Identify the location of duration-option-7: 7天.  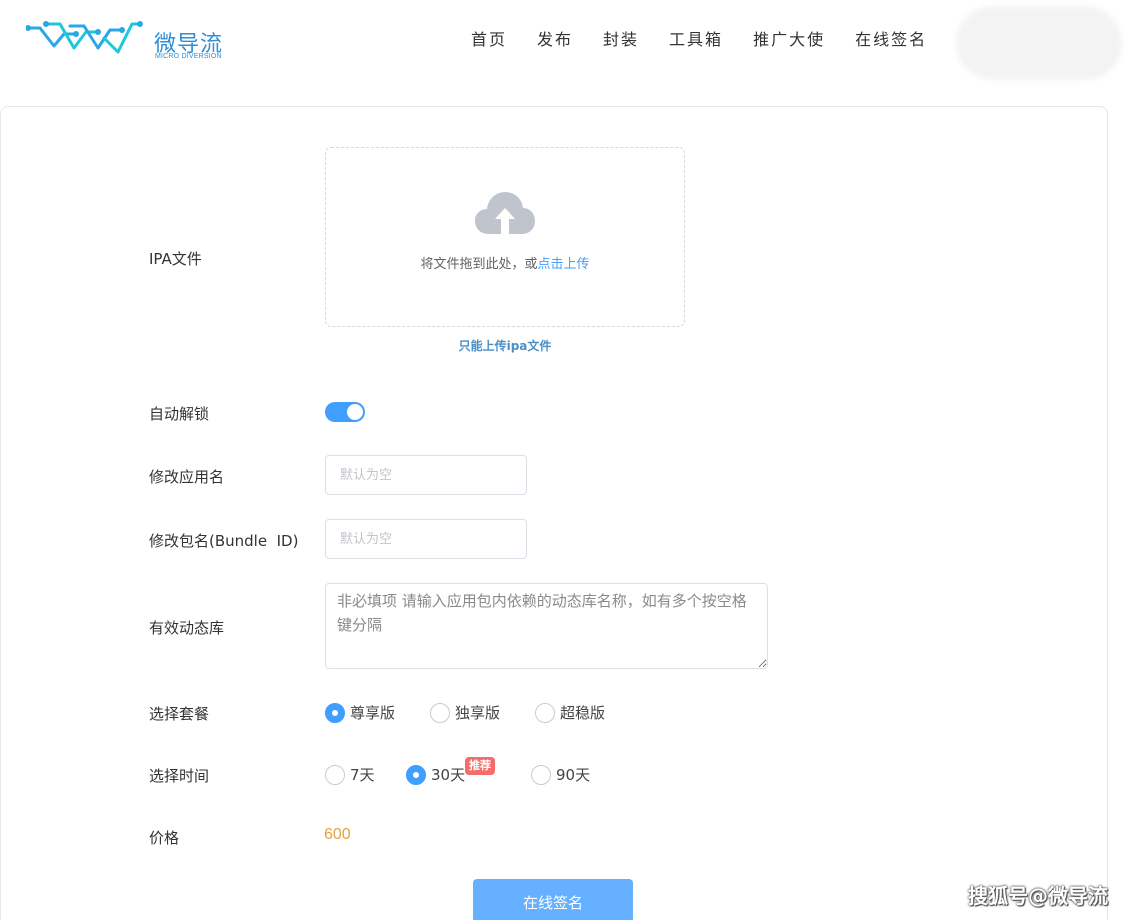
(350, 774).